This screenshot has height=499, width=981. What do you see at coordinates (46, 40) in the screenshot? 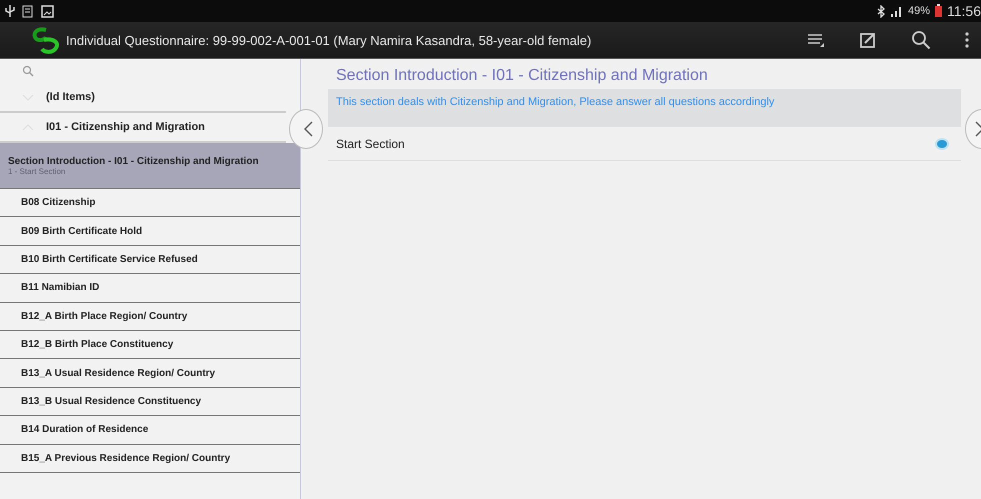
I see `app-logo` at bounding box center [46, 40].